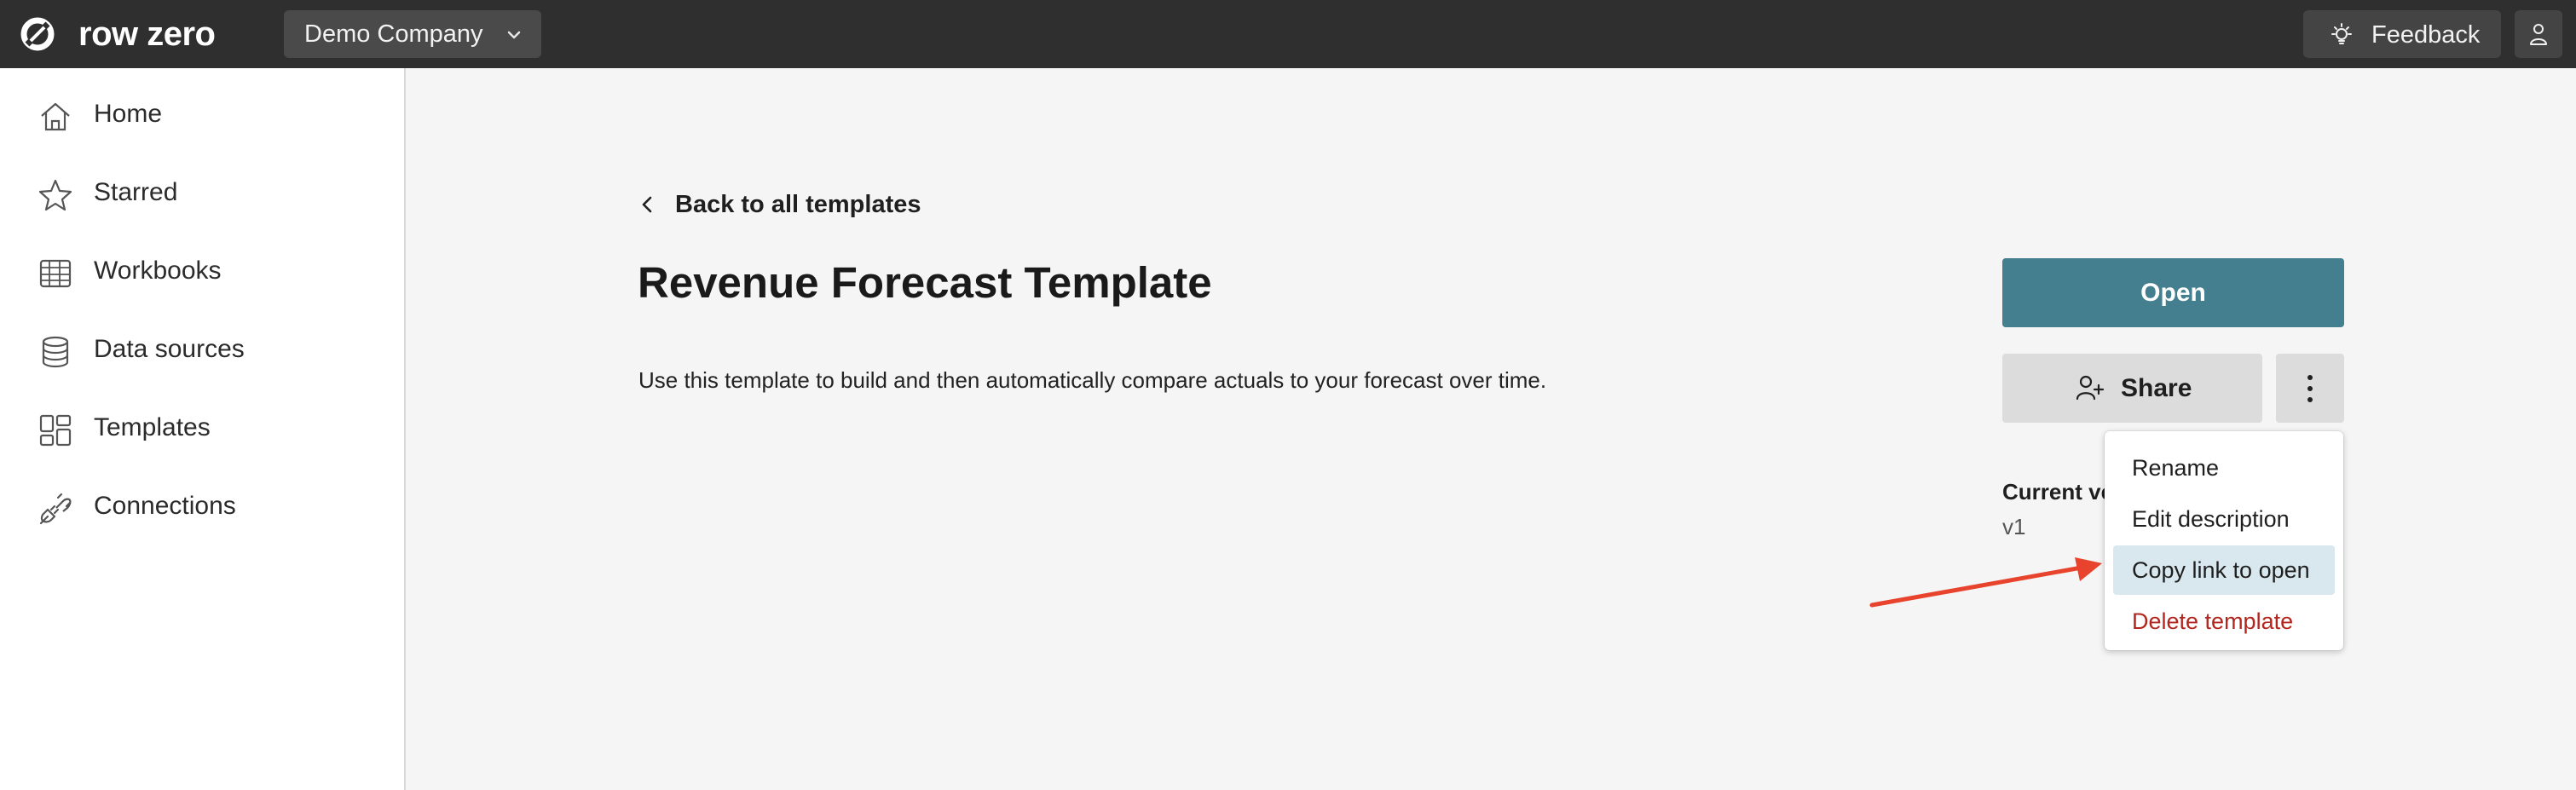  I want to click on back-link-label: Back to all templates, so click(798, 204).